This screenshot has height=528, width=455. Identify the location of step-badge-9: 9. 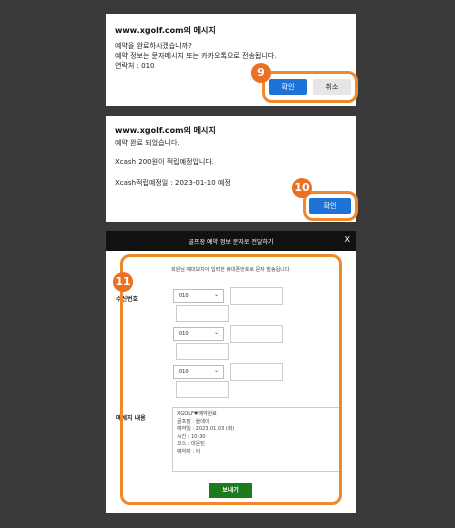
(261, 73).